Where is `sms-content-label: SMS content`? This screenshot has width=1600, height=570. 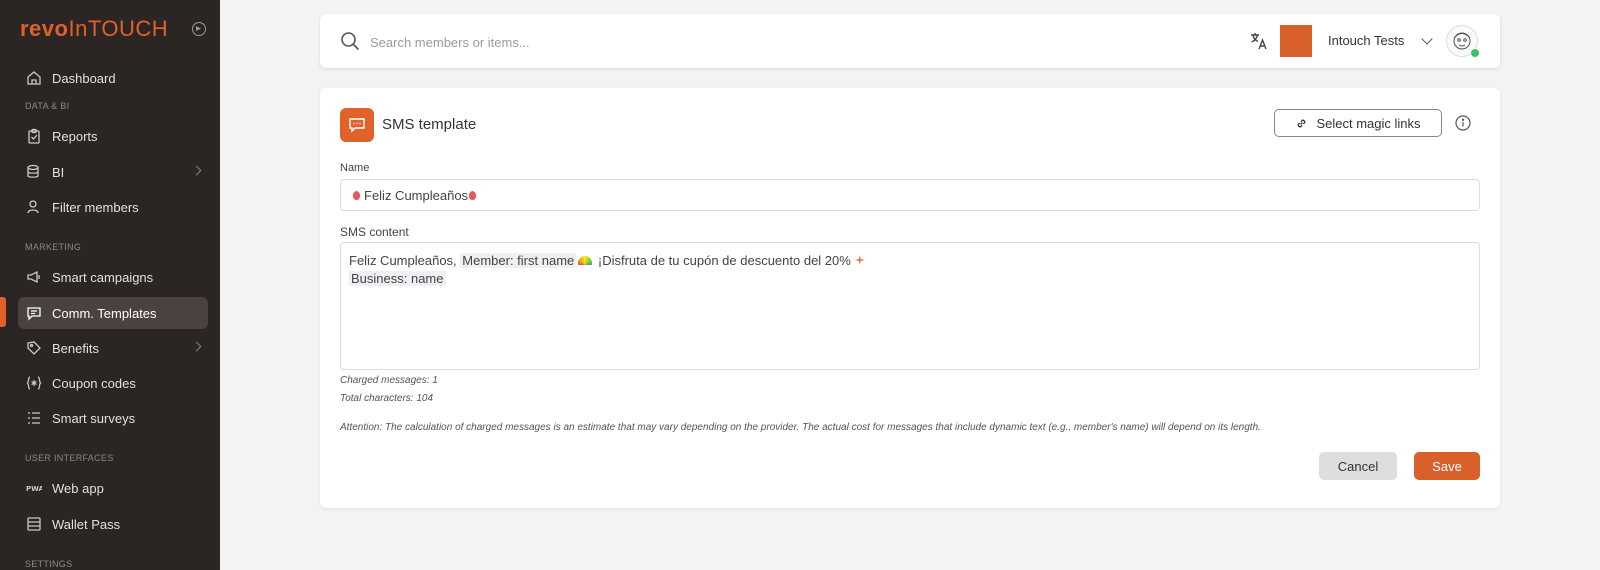
sms-content-label: SMS content is located at coordinates (374, 232).